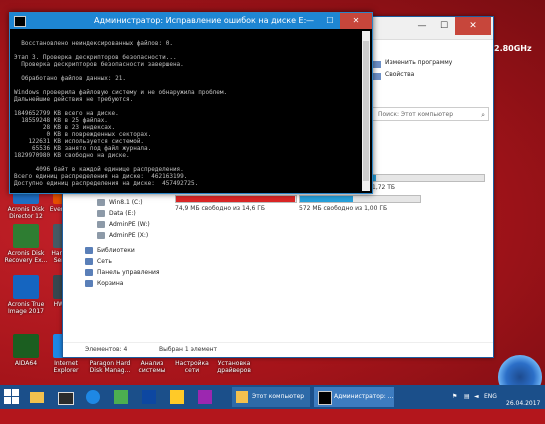 Image resolution: width=545 pixels, height=424 pixels. I want to click on desktop-icon-label: Установка драйверов, so click(234, 367).